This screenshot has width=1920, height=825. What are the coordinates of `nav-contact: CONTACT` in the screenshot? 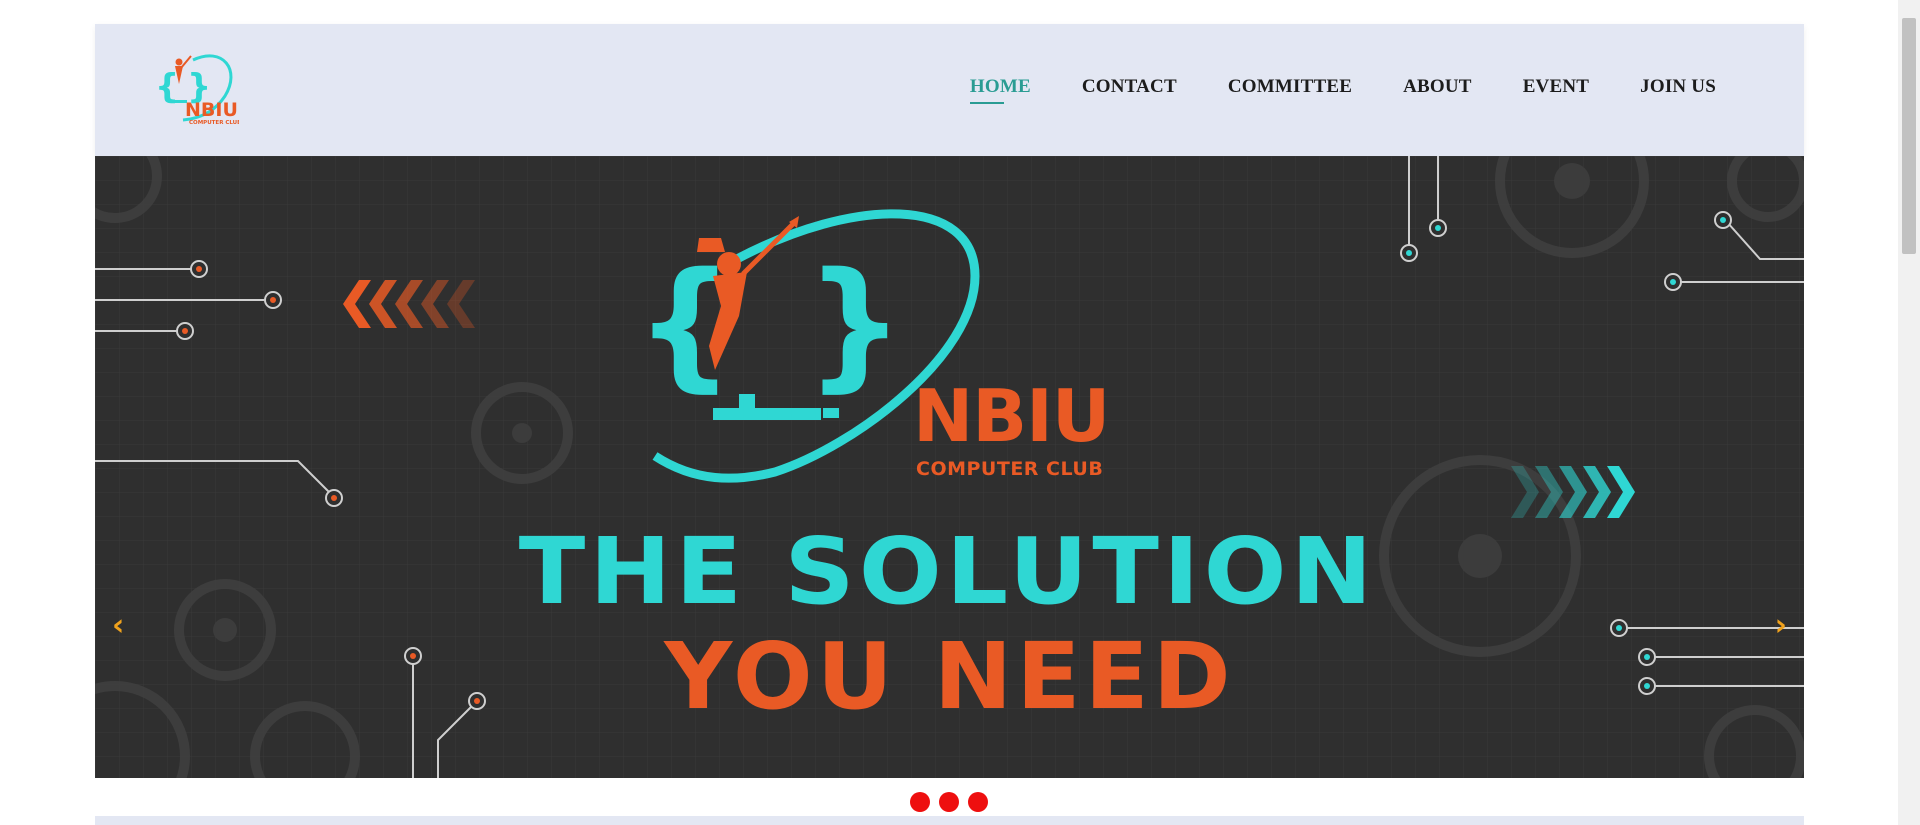 It's located at (1129, 86).